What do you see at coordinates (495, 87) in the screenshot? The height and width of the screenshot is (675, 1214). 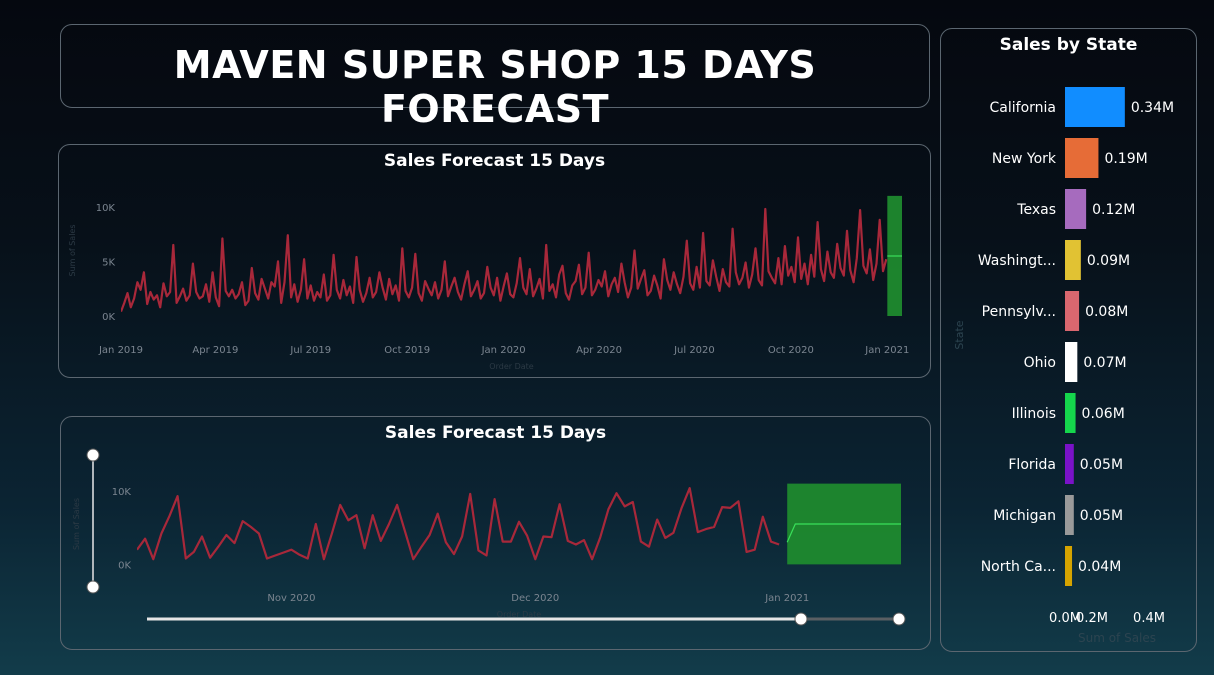 I see `dashboard-title: MAVEN SUPER SHOP 15 DAYS FORECAST` at bounding box center [495, 87].